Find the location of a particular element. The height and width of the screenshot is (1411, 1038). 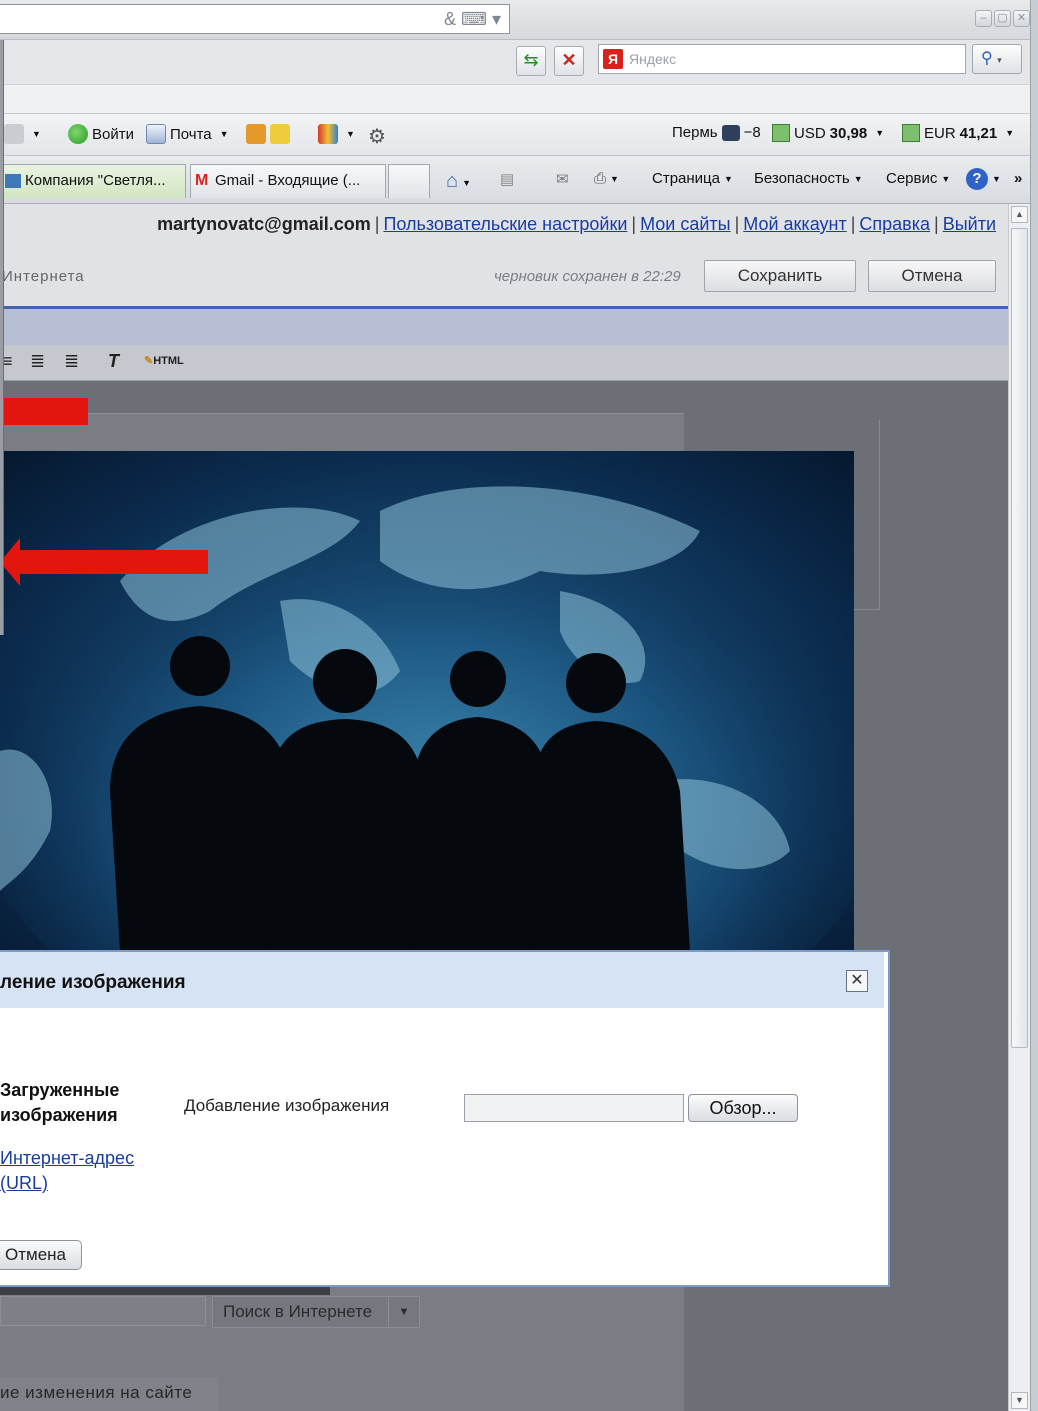

draft-saved-note: черновик сохранен в 22:29 is located at coordinates (587, 276).